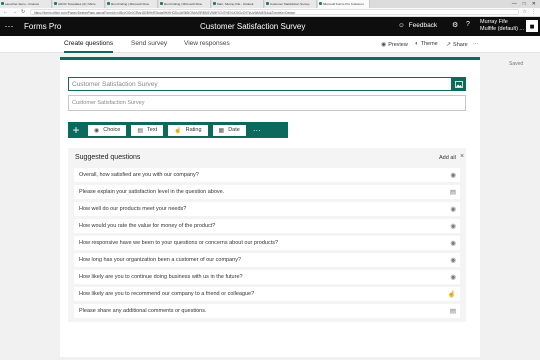  Describe the element at coordinates (9, 26) in the screenshot. I see `app-launcher-icon: ⋯` at that location.